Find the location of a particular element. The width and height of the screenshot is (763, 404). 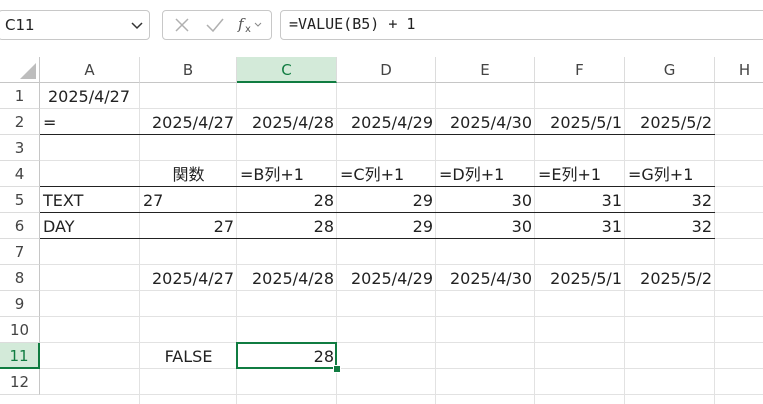

column-header-a: A is located at coordinates (90, 70).